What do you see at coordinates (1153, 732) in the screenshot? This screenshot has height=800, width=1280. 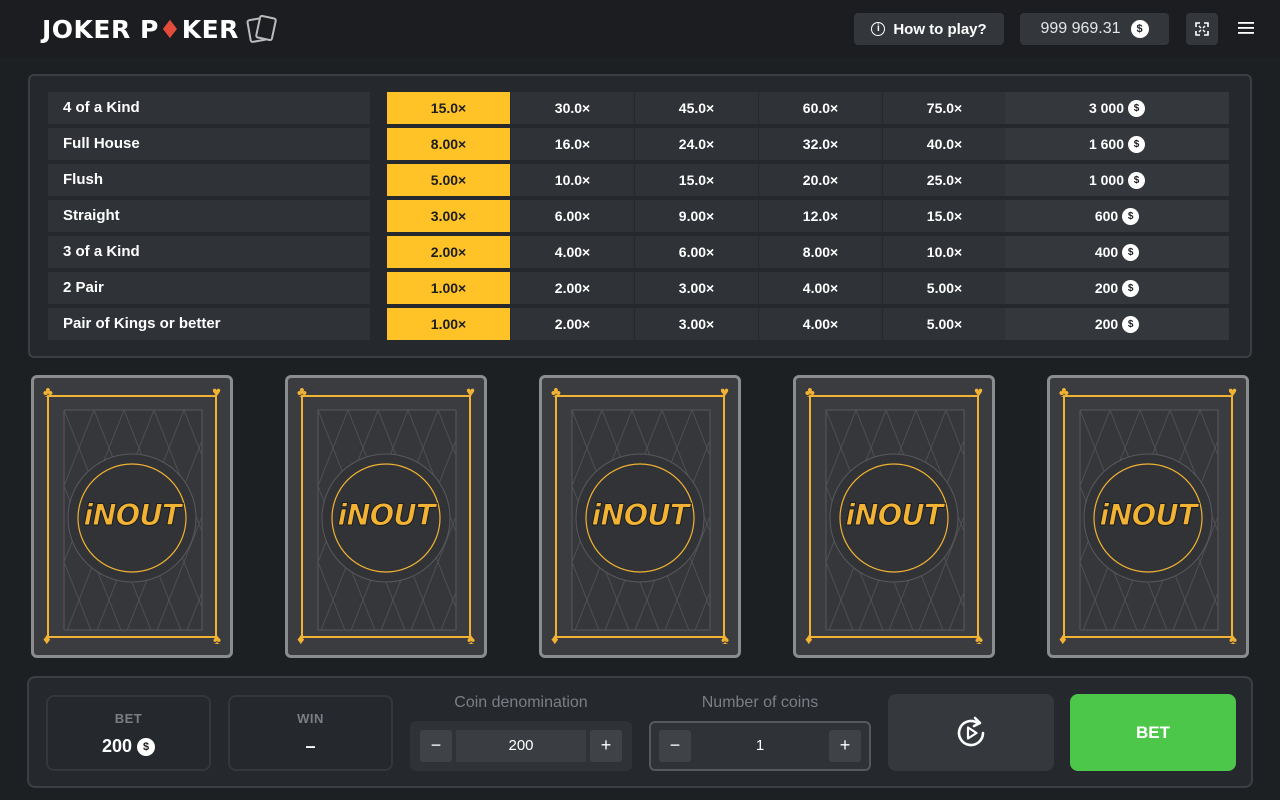 I see `bet-button: BET` at bounding box center [1153, 732].